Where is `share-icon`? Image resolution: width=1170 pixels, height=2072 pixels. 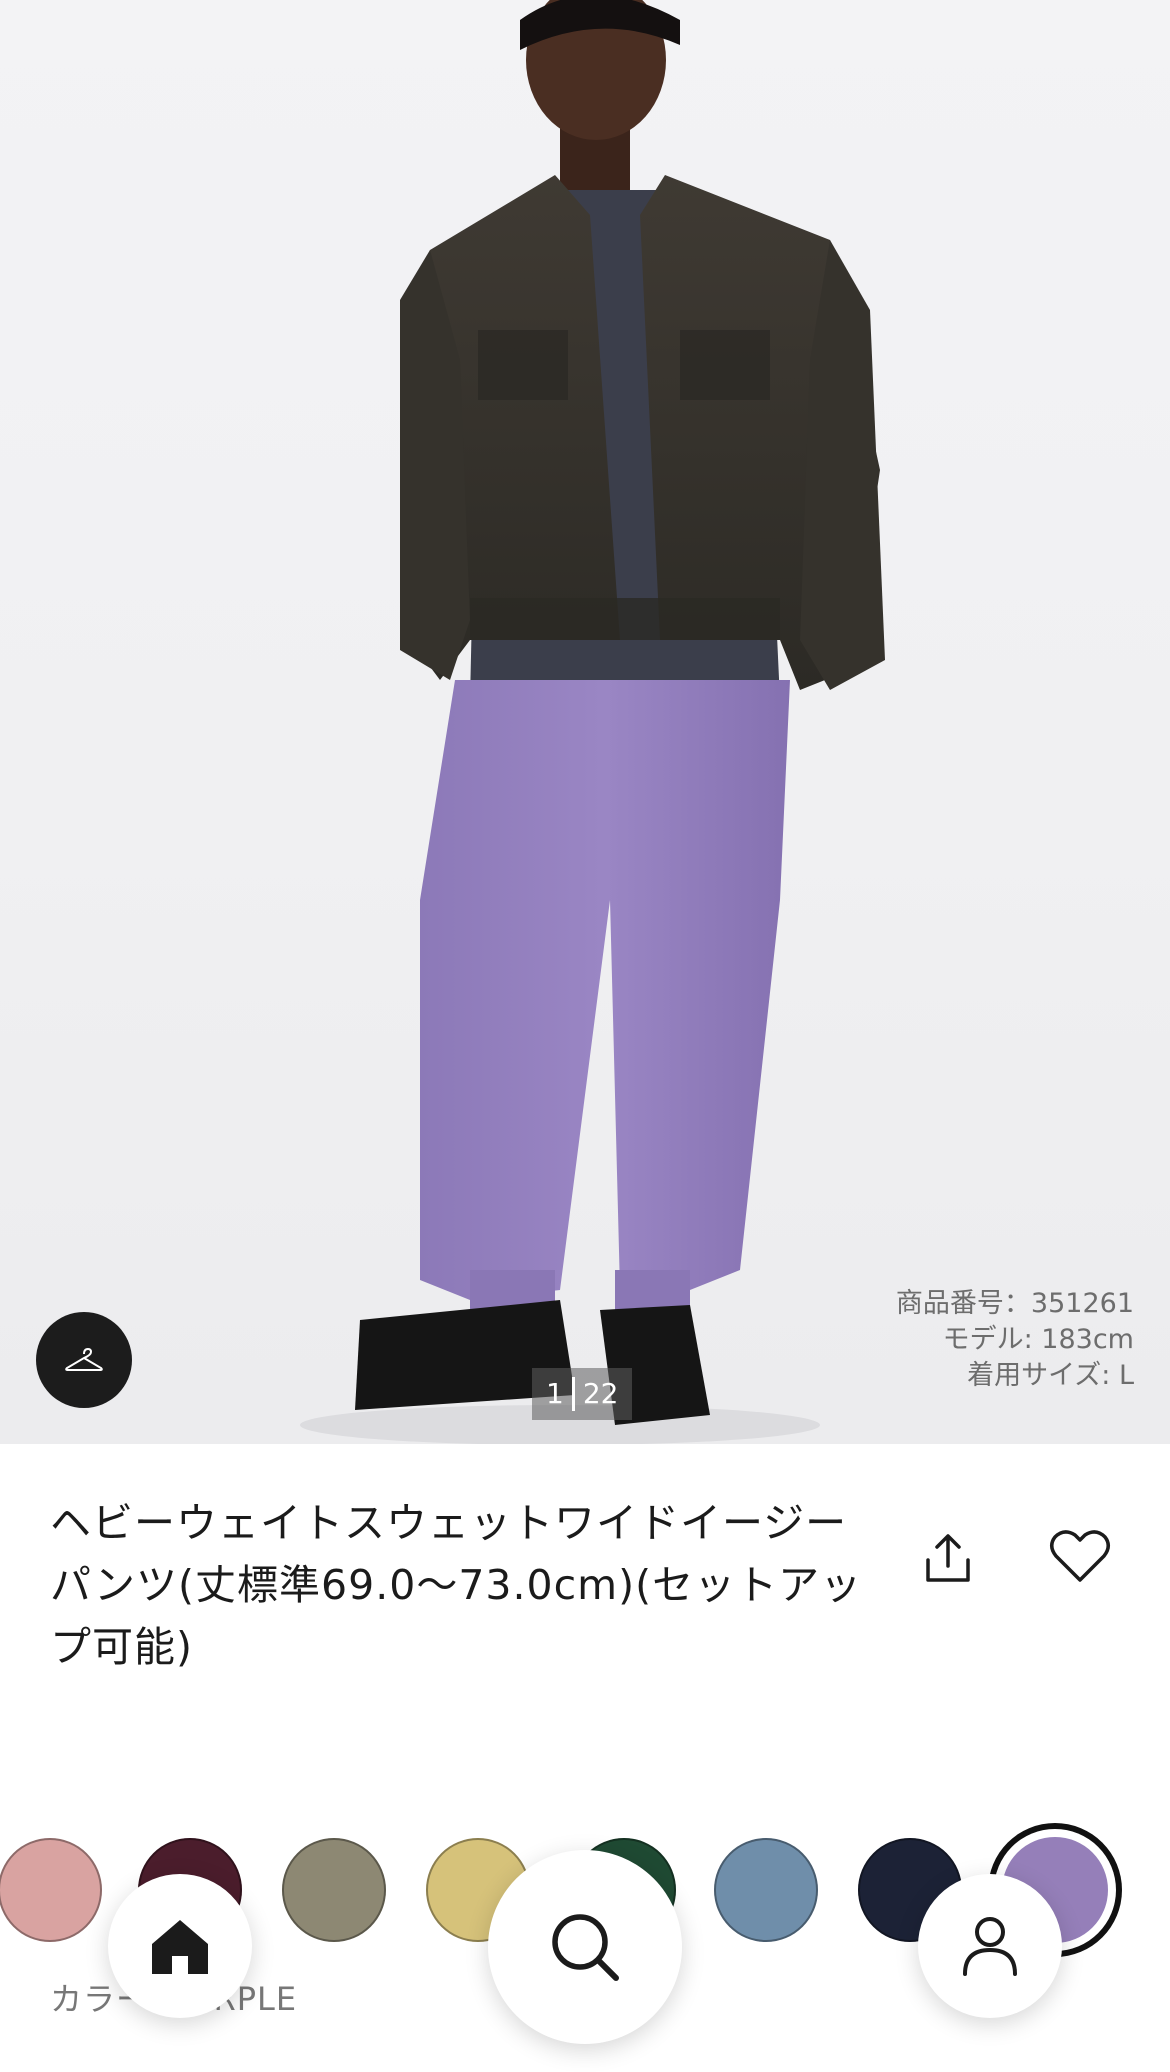 share-icon is located at coordinates (948, 1558).